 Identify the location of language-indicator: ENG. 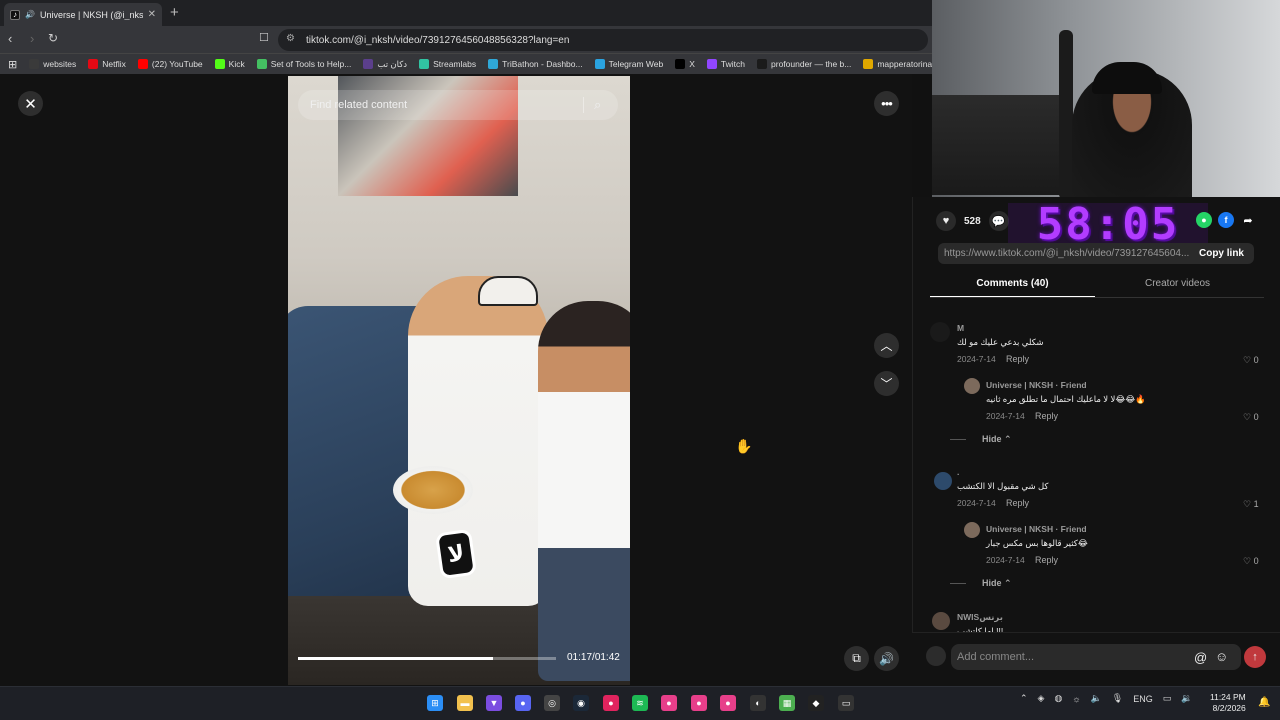
(1143, 699).